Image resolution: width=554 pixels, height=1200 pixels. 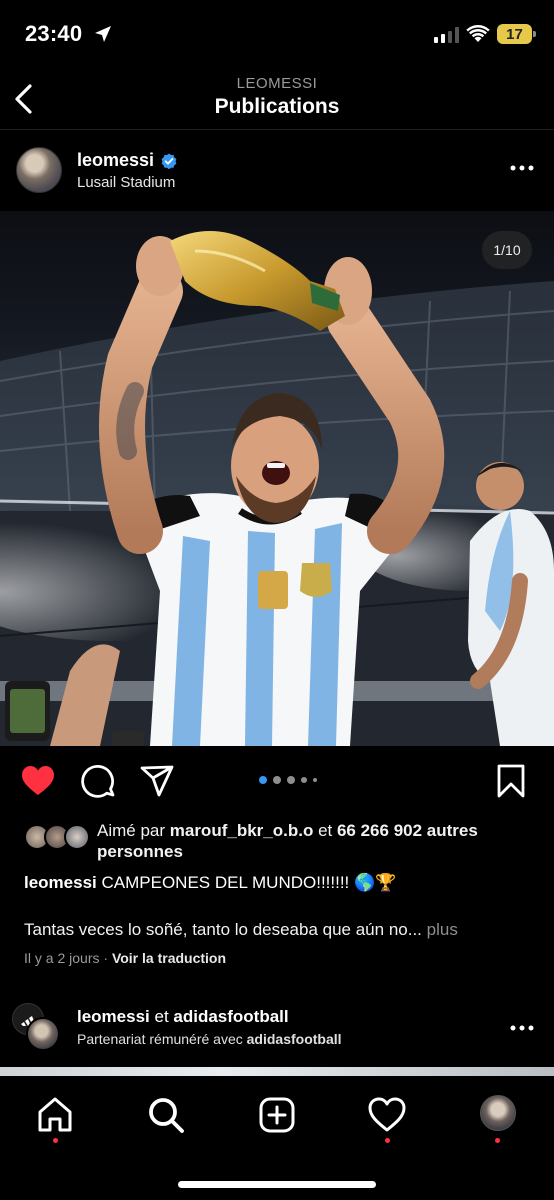 I want to click on status-bar: 23:40 17, so click(x=277, y=33).